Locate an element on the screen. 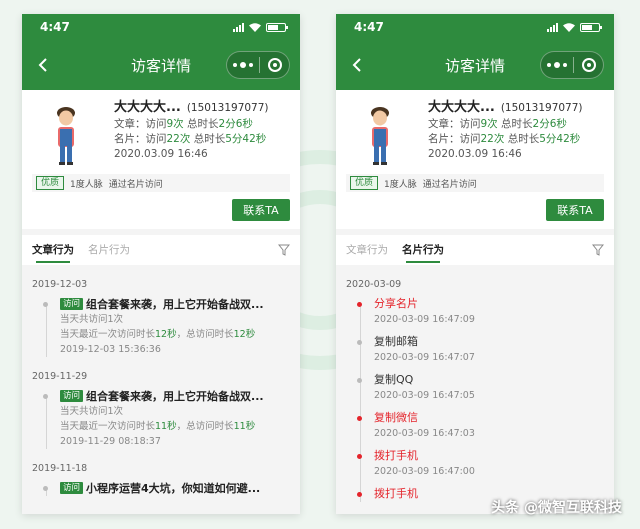 The width and height of the screenshot is (640, 529). list-item: 复制邮箱 2020-03-09 16:47:07 is located at coordinates (480, 349).